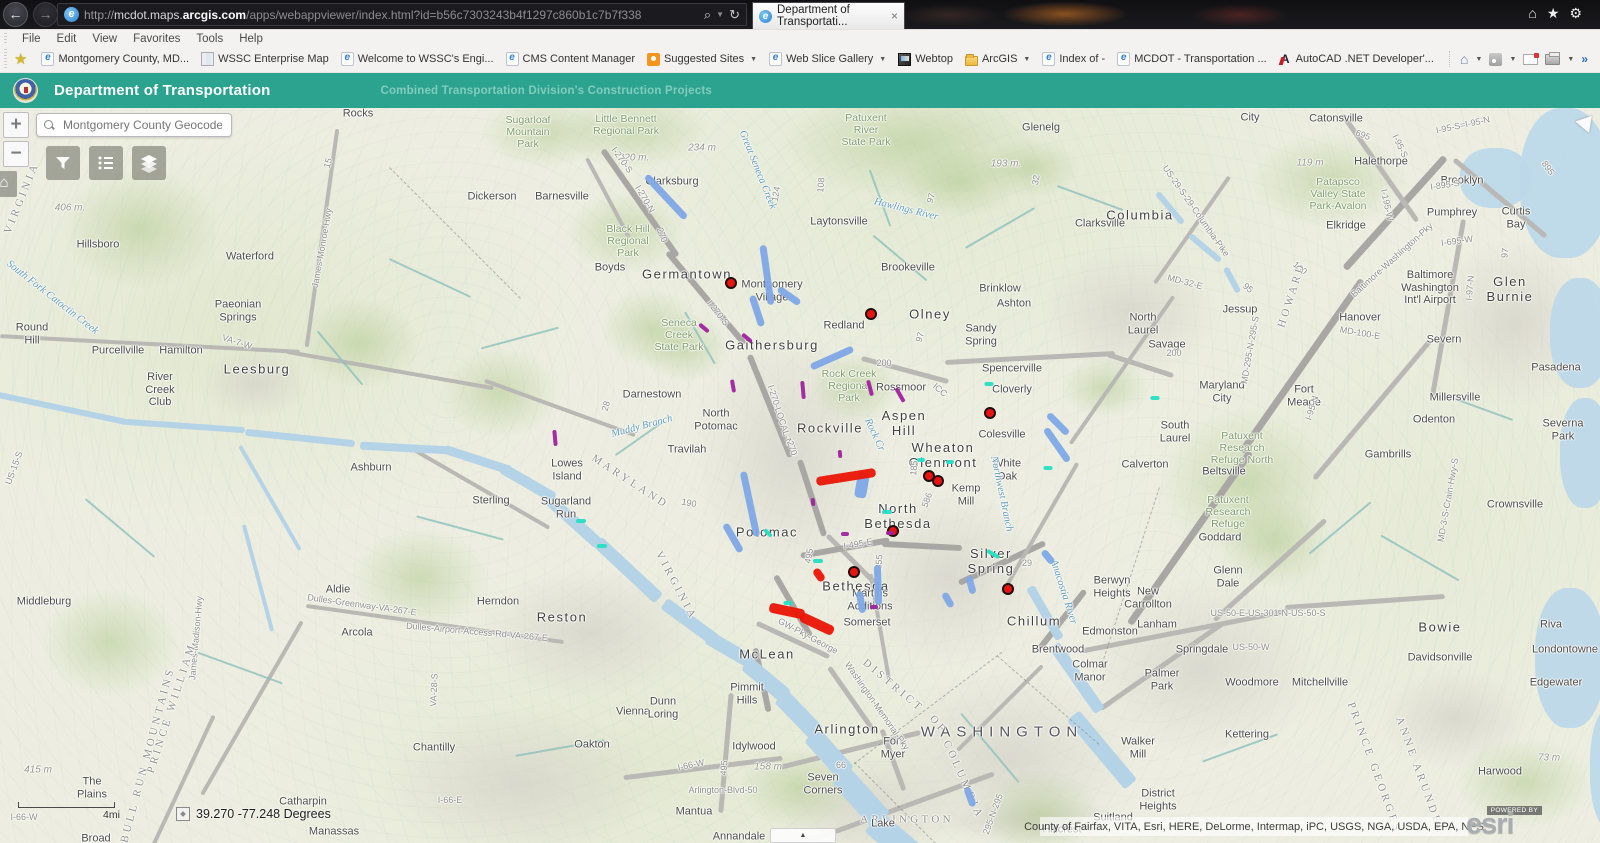 This screenshot has width=1600, height=843. What do you see at coordinates (251, 39) in the screenshot?
I see `menu-help: Help` at bounding box center [251, 39].